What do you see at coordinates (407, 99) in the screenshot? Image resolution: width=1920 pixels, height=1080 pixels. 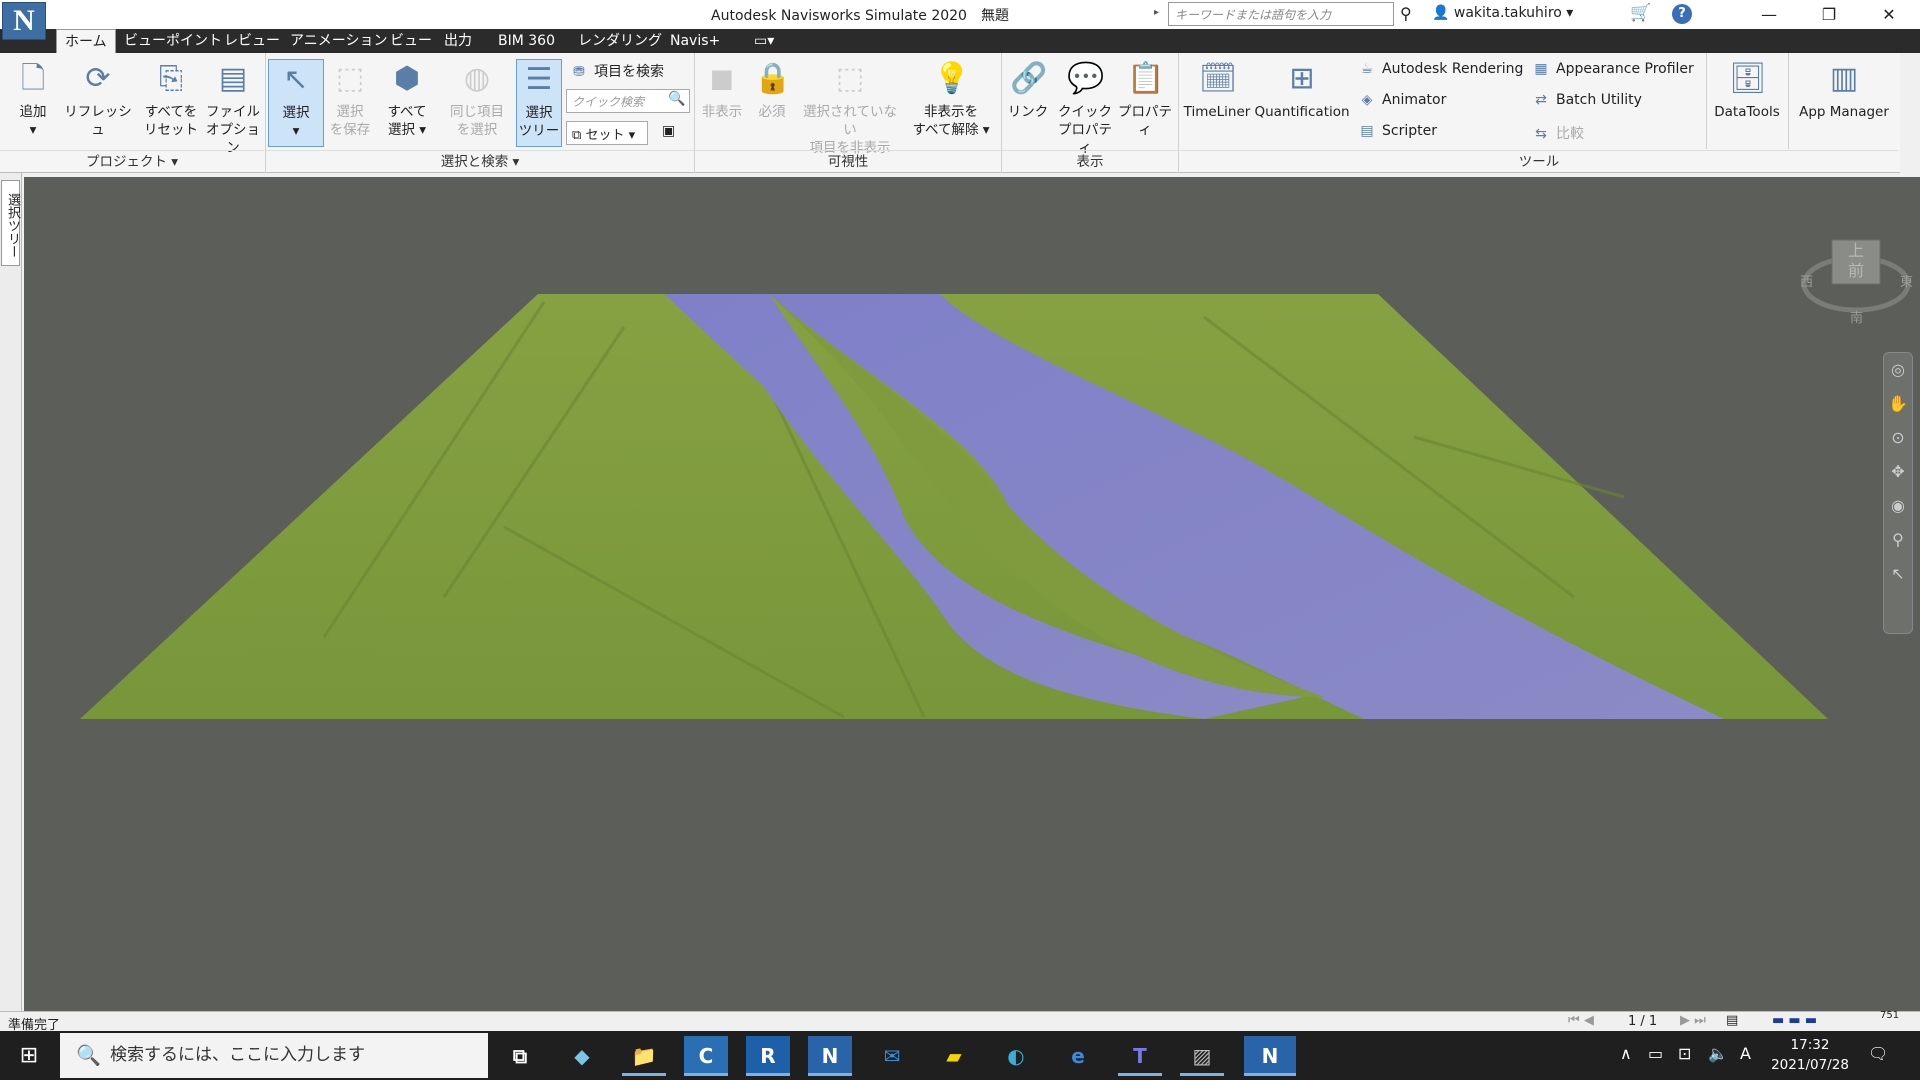 I see `select-all-button: ⬢ すべて 選択 ▾` at bounding box center [407, 99].